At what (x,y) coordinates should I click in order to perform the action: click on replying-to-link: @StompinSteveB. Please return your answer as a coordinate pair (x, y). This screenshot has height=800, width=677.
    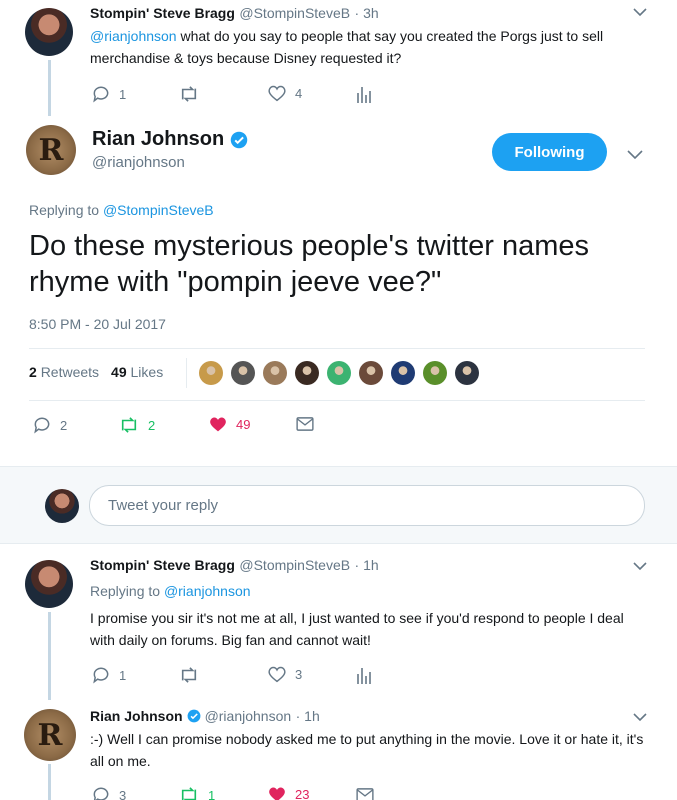
    Looking at the image, I should click on (158, 210).